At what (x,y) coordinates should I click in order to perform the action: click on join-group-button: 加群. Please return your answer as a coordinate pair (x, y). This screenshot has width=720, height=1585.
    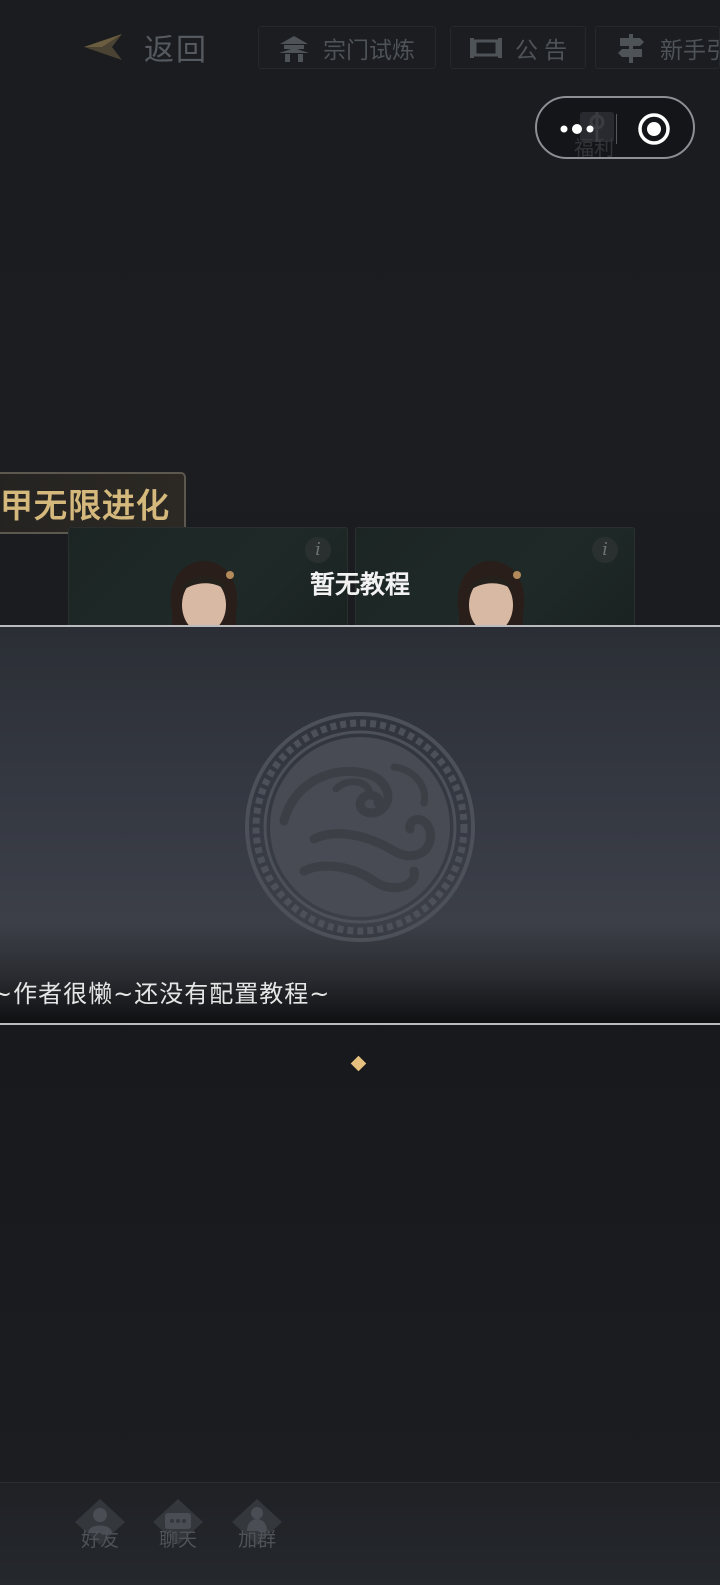
    Looking at the image, I should click on (257, 1532).